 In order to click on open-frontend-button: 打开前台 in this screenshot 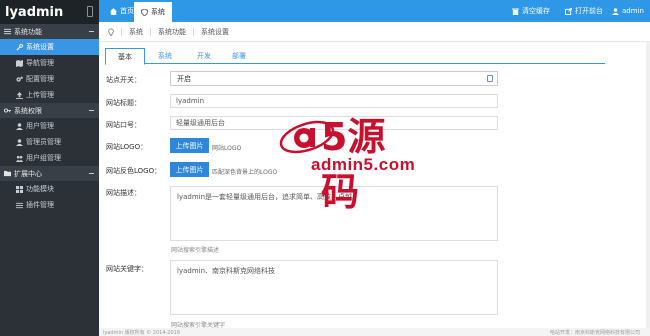, I will do `click(584, 11)`.